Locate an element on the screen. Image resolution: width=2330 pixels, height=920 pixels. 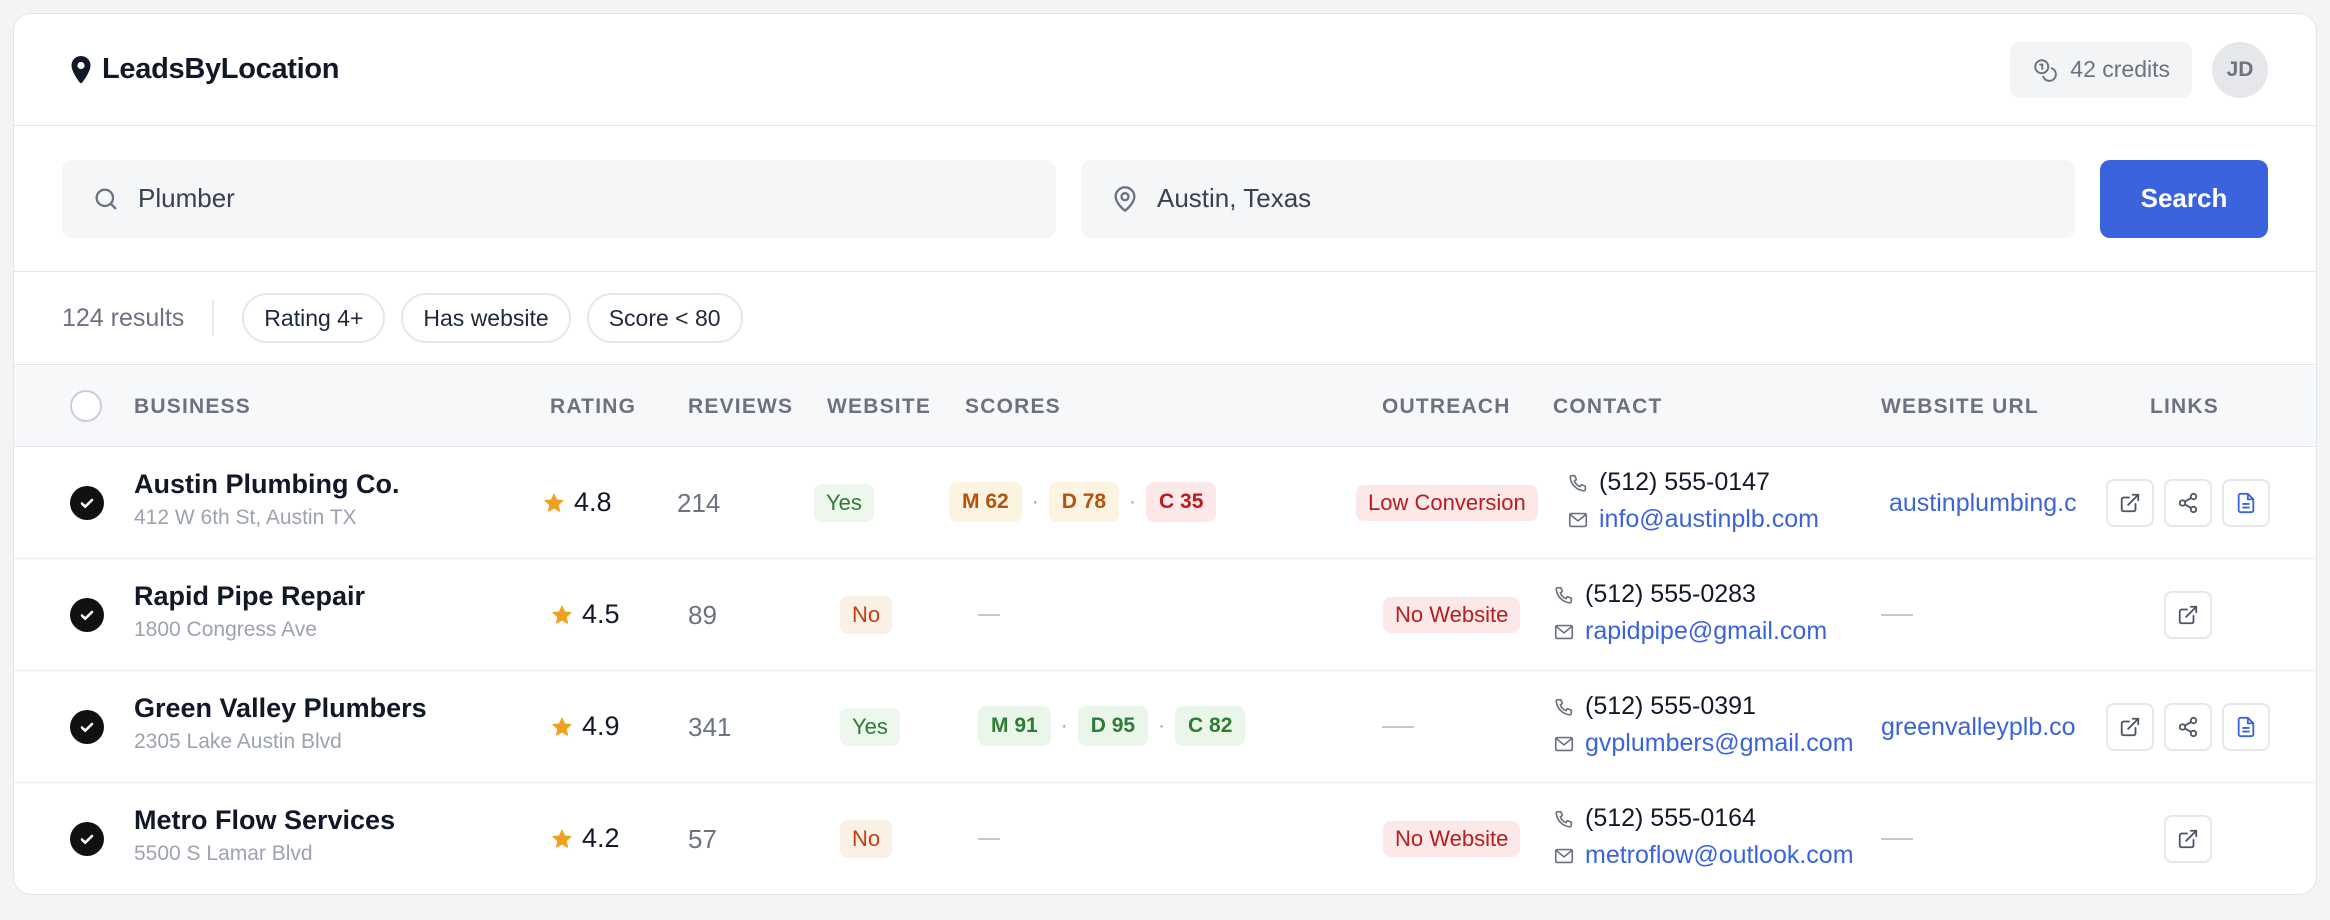
search-input: Plumber is located at coordinates (559, 198).